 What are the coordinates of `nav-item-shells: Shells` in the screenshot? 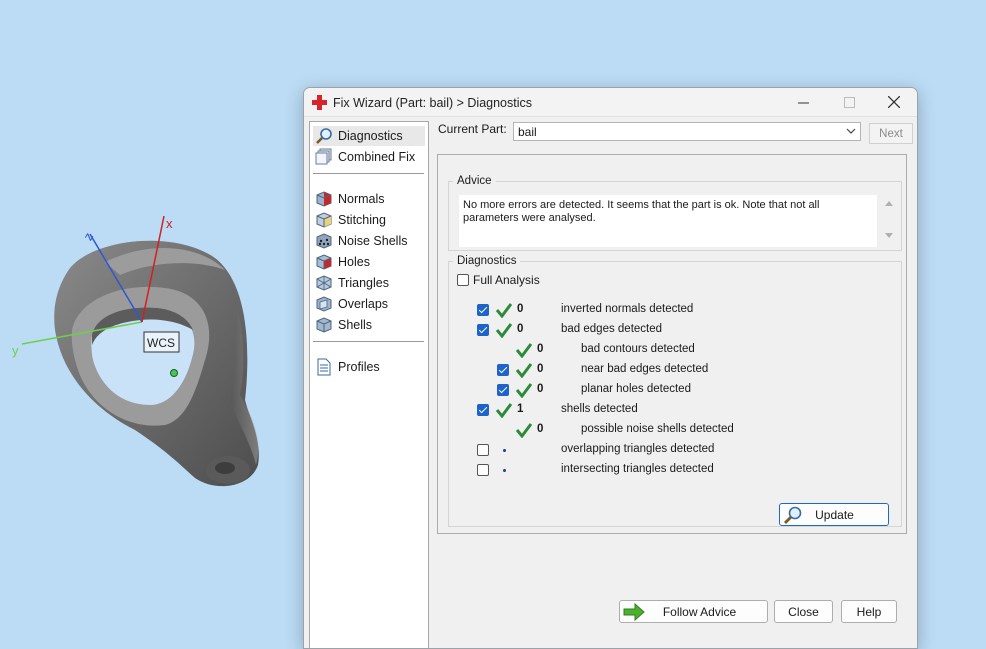 It's located at (369, 325).